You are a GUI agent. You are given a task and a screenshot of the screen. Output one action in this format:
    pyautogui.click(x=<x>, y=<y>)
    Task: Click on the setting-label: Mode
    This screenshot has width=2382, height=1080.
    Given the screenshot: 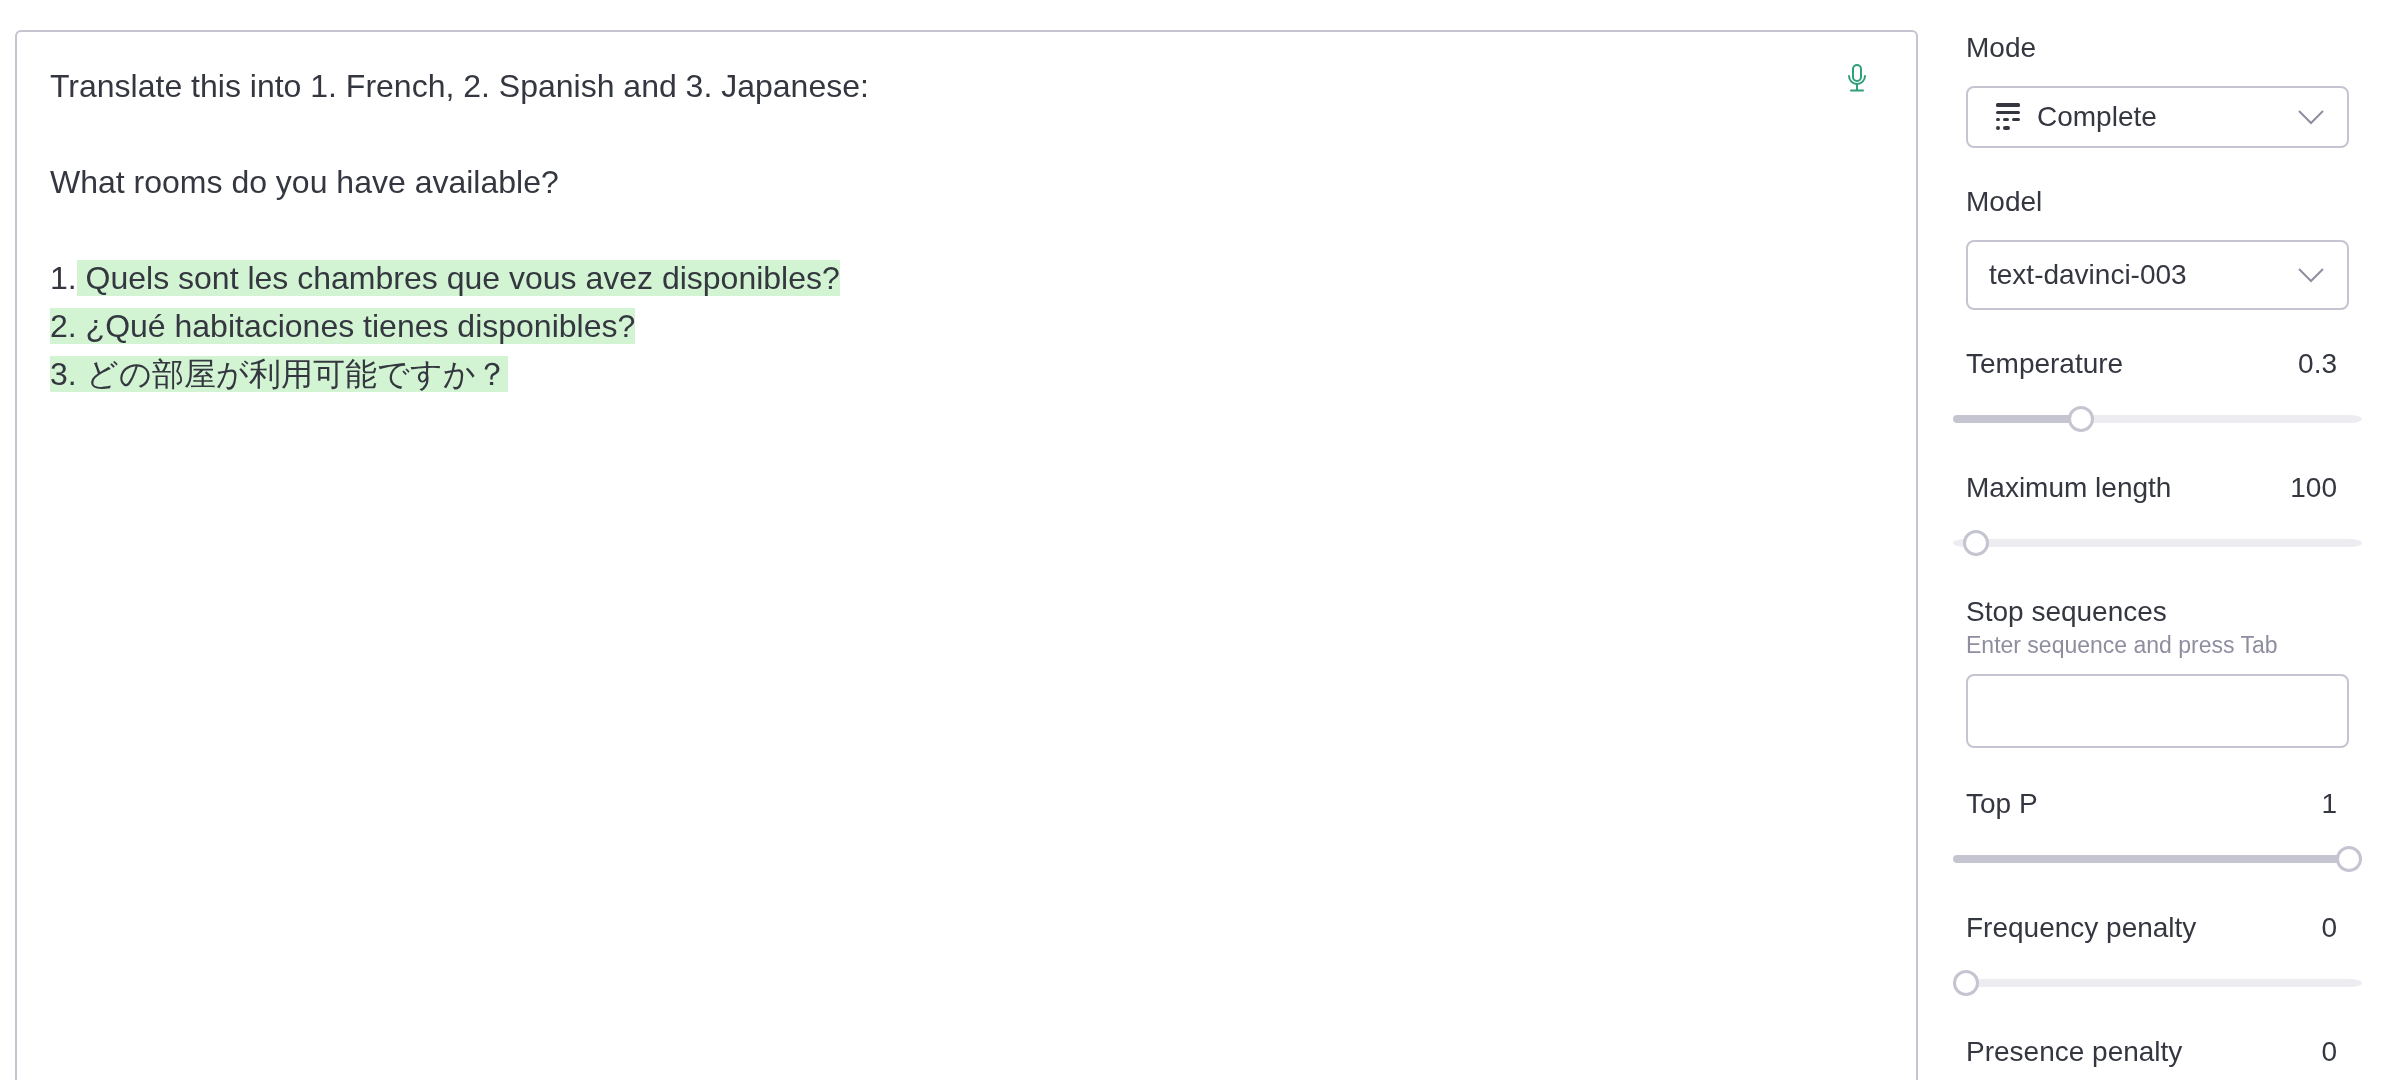 What is the action you would take?
    pyautogui.click(x=2001, y=48)
    